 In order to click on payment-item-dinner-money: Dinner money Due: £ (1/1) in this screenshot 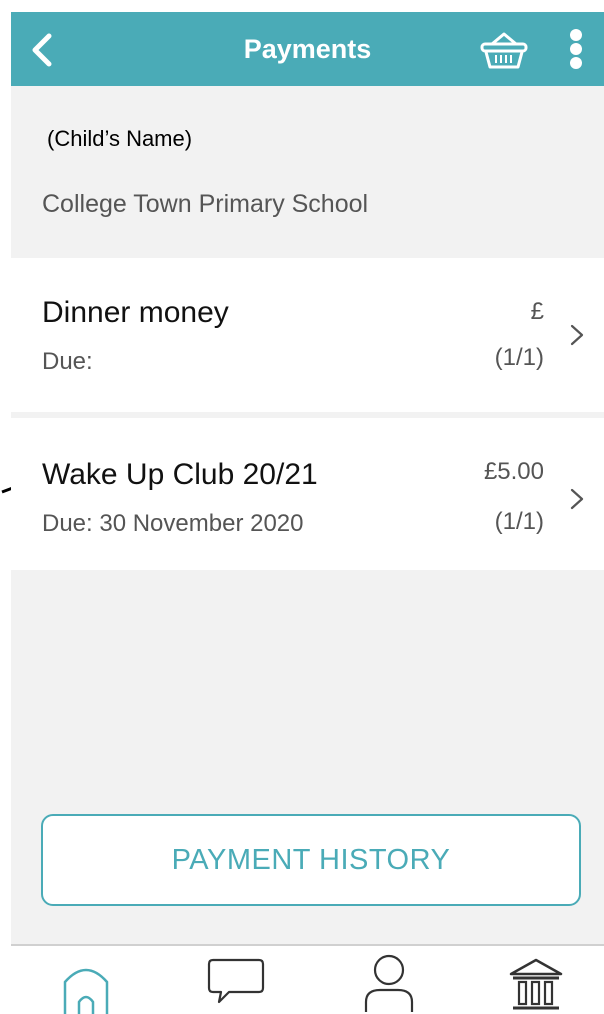, I will do `click(307, 335)`.